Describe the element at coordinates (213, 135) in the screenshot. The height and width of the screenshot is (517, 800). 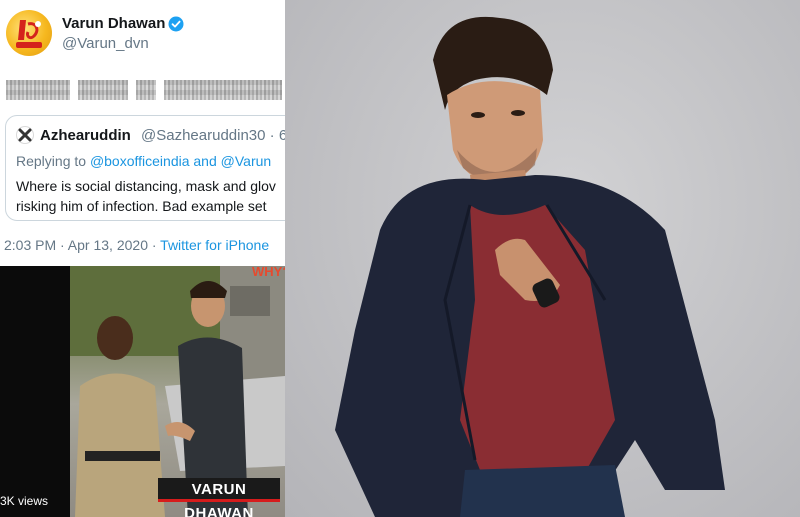
I see `quoted-author-handle: @Sazhearuddin30 · 6h` at that location.